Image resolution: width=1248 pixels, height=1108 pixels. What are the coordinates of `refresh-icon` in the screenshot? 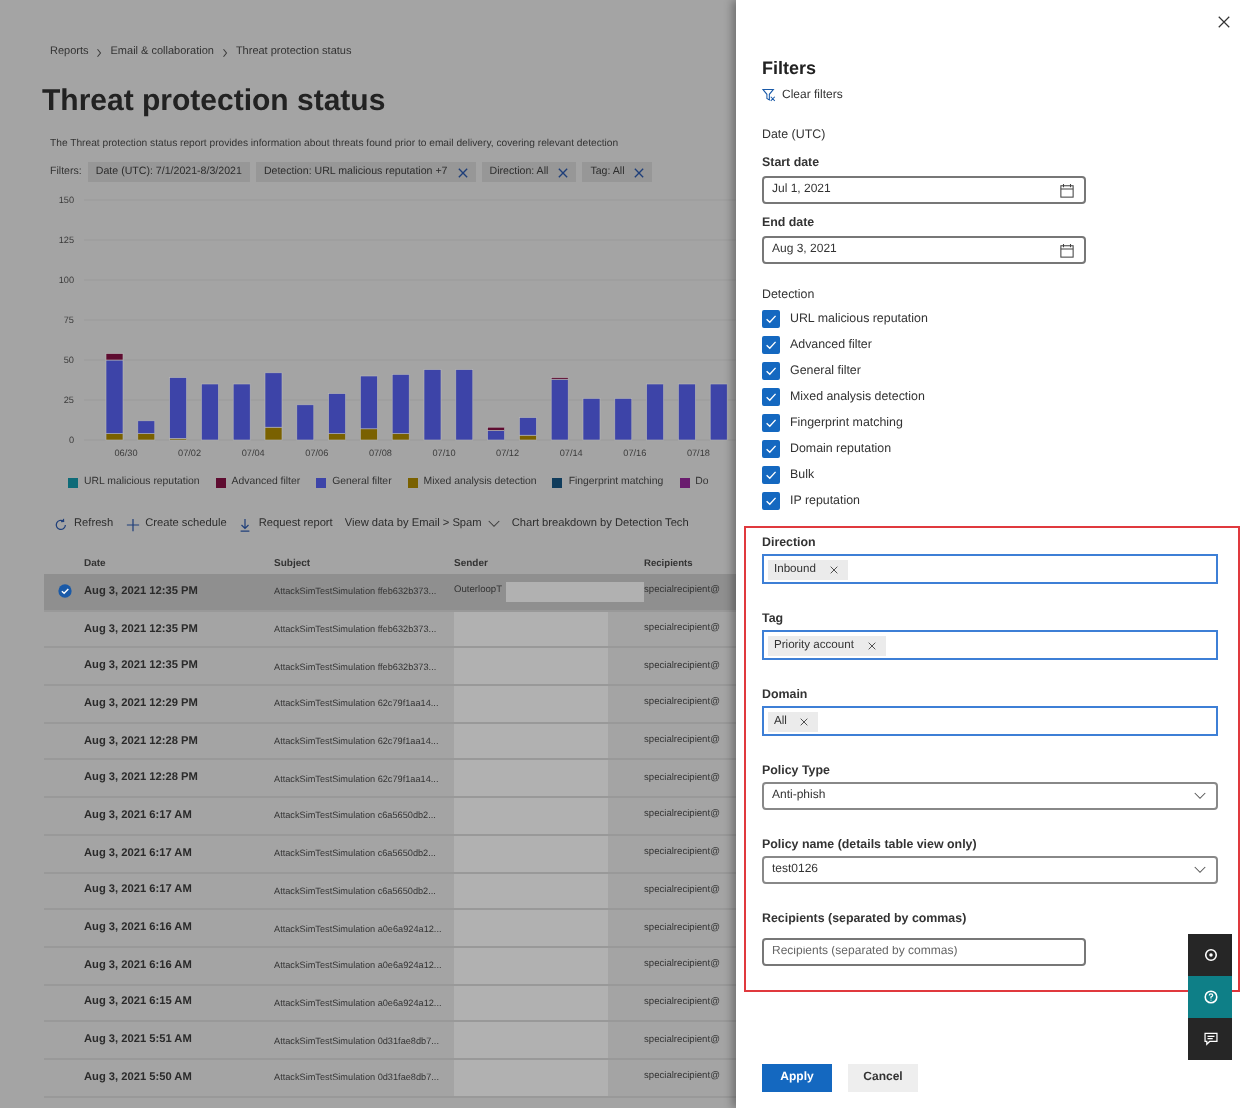 It's located at (61, 524).